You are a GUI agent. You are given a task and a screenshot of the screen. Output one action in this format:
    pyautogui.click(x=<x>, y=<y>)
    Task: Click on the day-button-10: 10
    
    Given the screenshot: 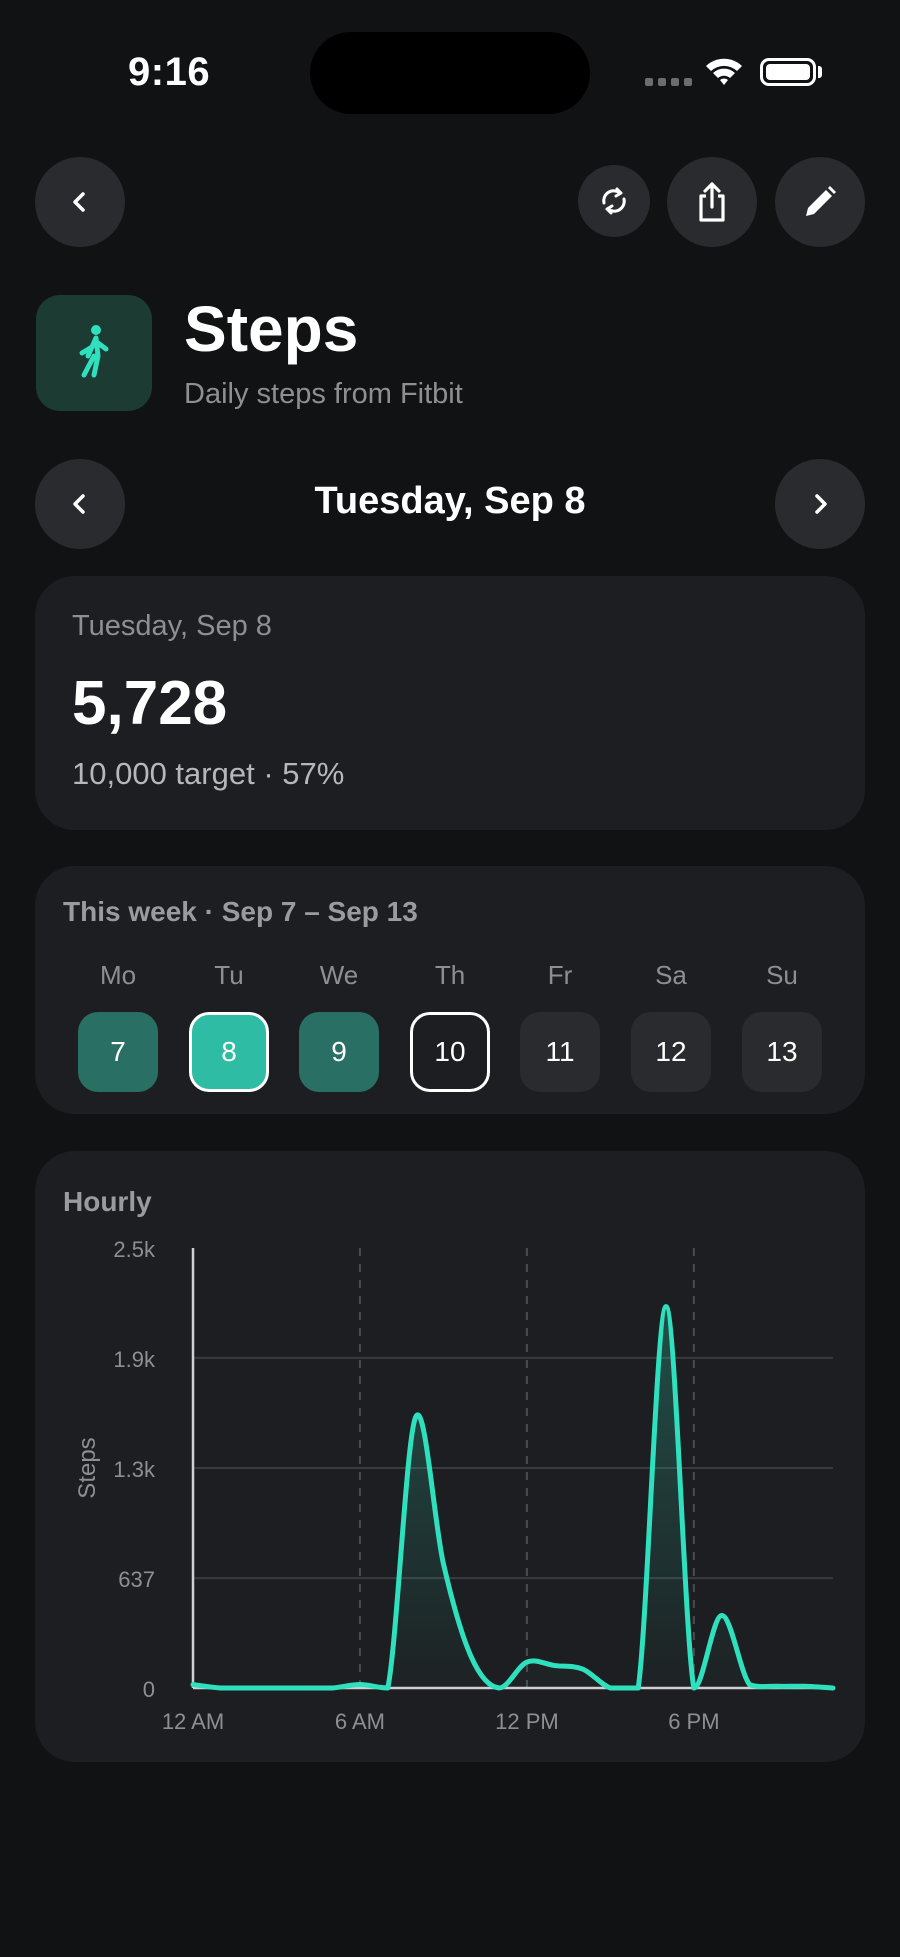 What is the action you would take?
    pyautogui.click(x=450, y=1052)
    